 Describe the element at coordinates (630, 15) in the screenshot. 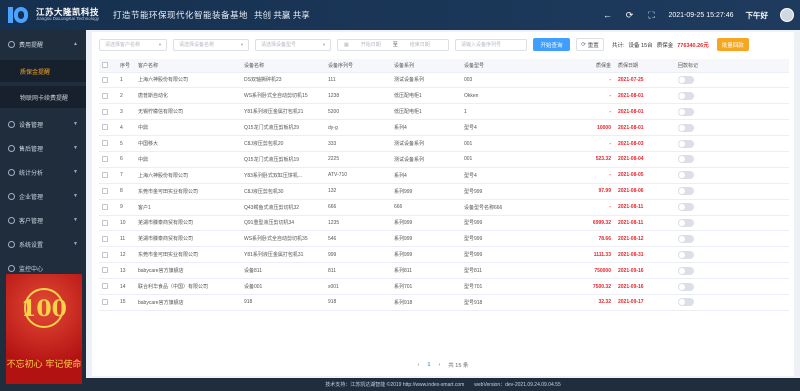

I see `refresh-icon: ⟳` at that location.